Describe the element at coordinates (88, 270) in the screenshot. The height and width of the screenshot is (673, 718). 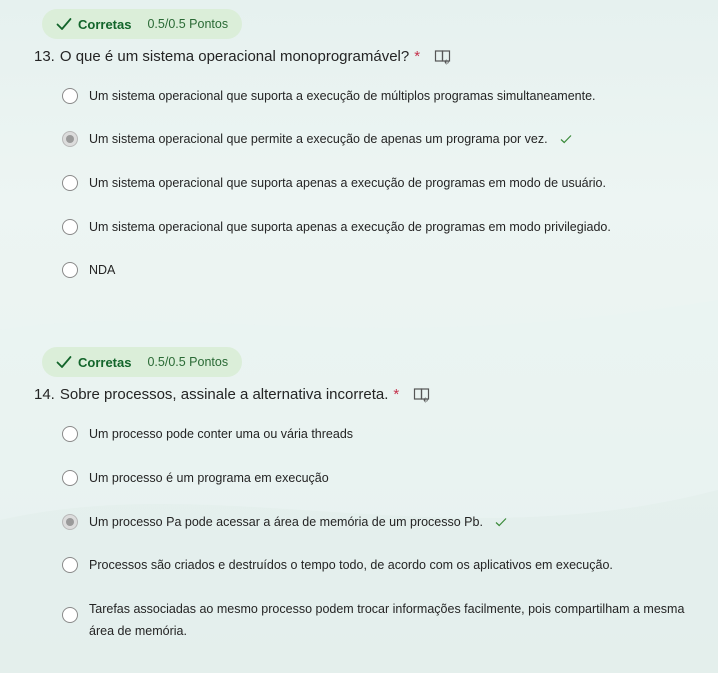
I see `option-13-5: NDA` at that location.